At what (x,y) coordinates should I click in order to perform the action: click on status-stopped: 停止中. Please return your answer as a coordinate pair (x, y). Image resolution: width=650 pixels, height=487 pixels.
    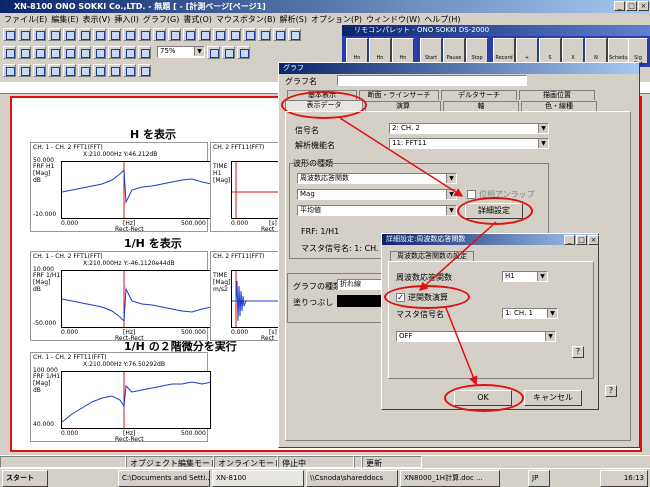
    Looking at the image, I should click on (316, 462).